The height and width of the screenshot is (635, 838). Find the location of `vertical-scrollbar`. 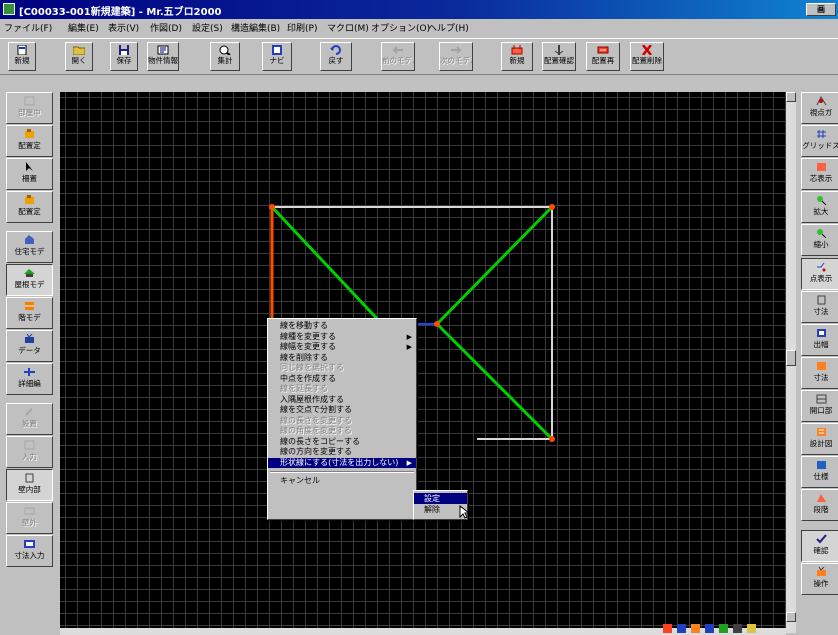

vertical-scrollbar is located at coordinates (791, 362).